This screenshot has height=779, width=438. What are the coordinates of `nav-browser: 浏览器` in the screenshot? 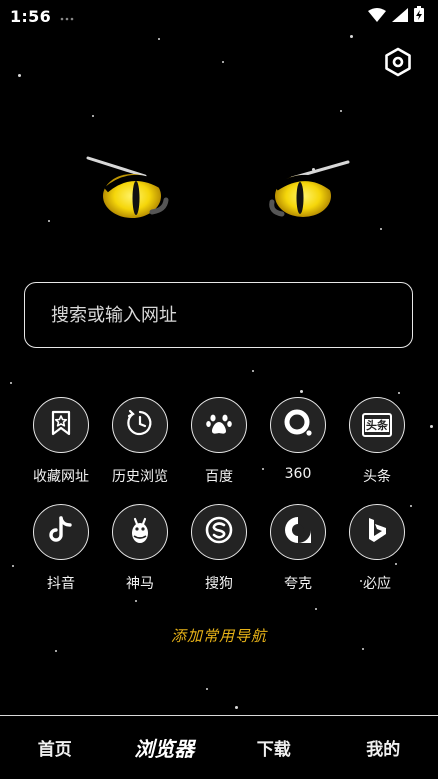 It's located at (165, 747).